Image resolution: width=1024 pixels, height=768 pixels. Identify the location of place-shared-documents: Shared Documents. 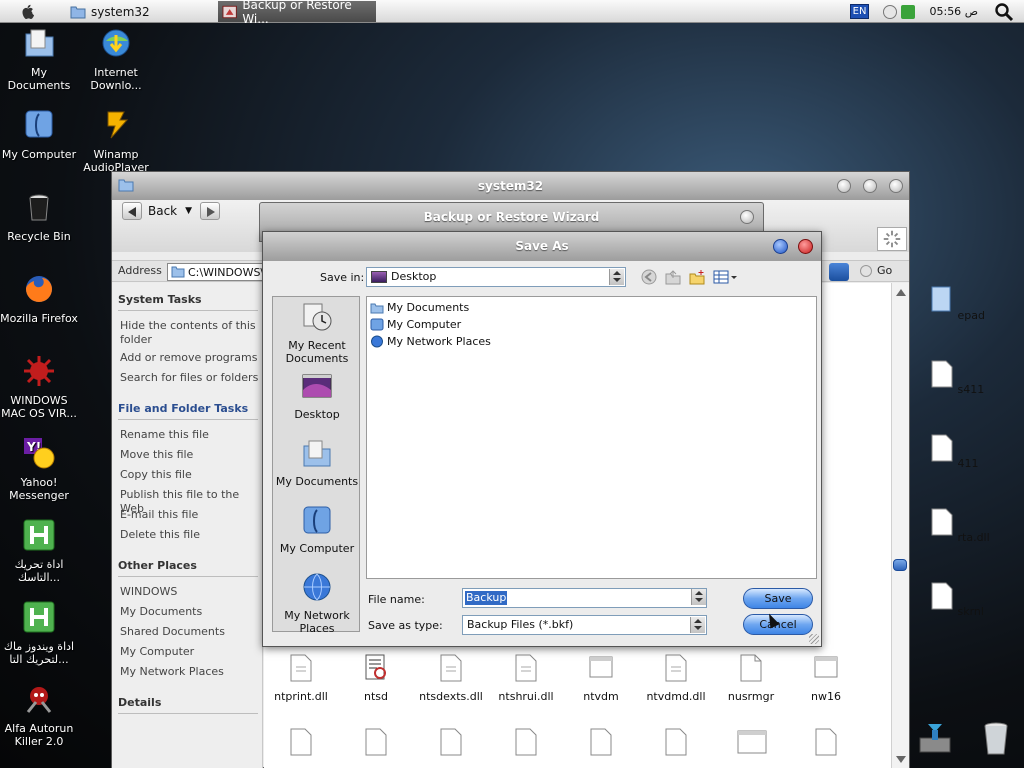
(190, 632).